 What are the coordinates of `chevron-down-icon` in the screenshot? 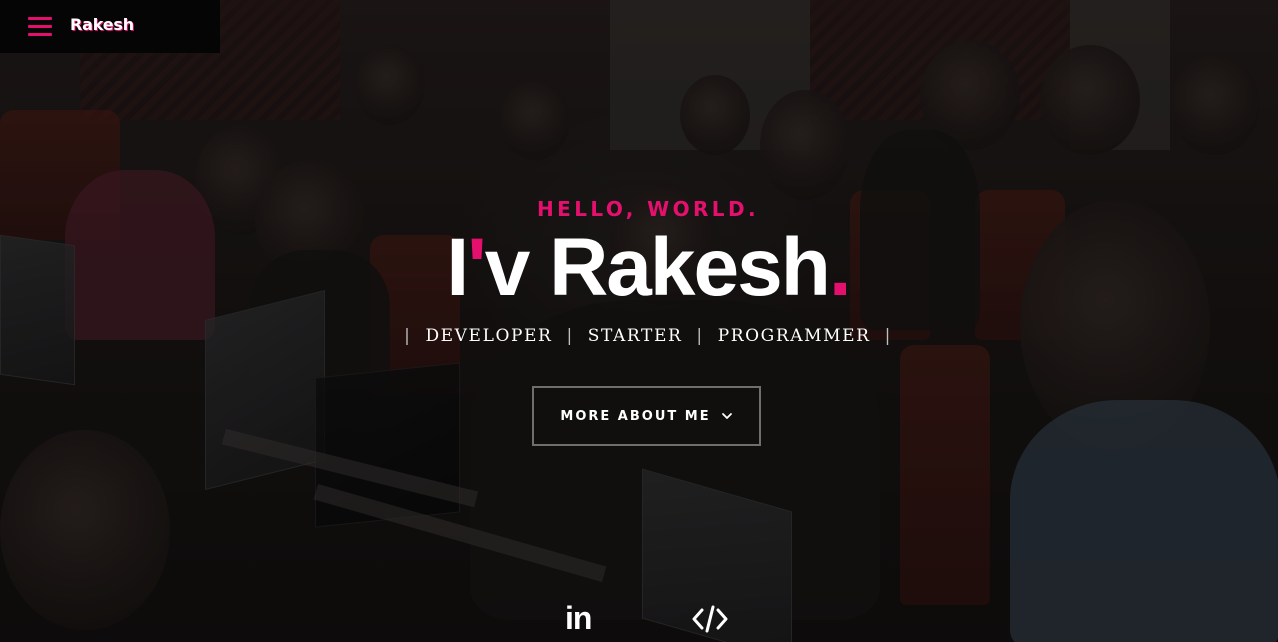 It's located at (726, 416).